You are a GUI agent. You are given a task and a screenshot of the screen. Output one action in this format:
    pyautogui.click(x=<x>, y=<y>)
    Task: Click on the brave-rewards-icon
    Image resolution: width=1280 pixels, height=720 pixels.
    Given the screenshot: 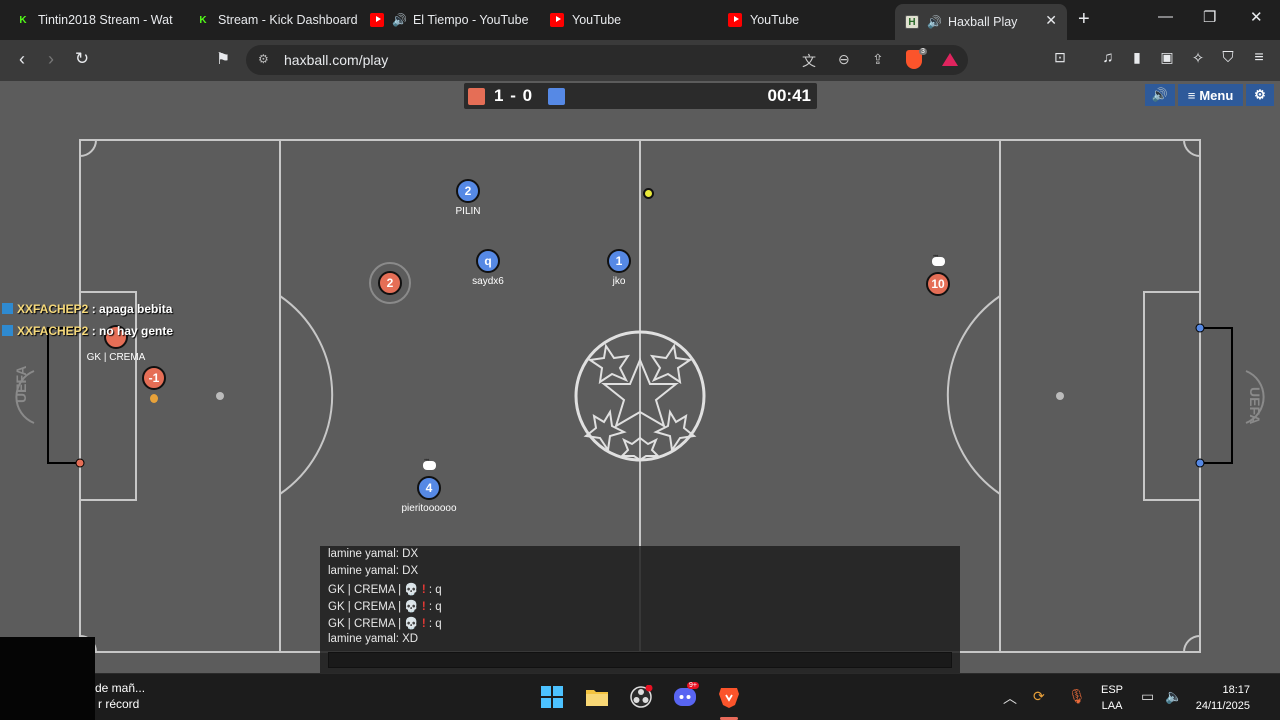 What is the action you would take?
    pyautogui.click(x=950, y=59)
    